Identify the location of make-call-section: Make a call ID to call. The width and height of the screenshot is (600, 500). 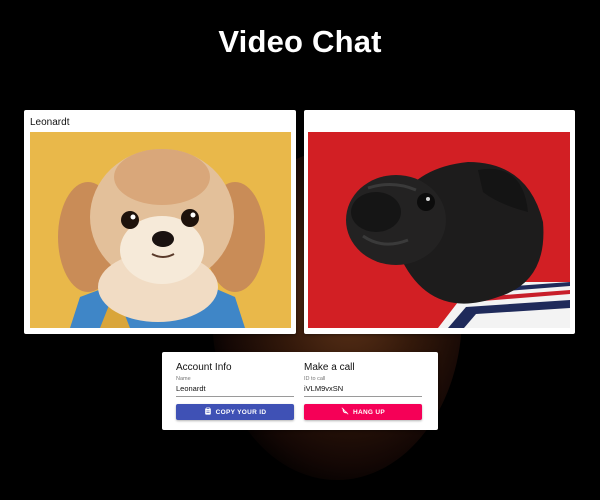
(363, 379).